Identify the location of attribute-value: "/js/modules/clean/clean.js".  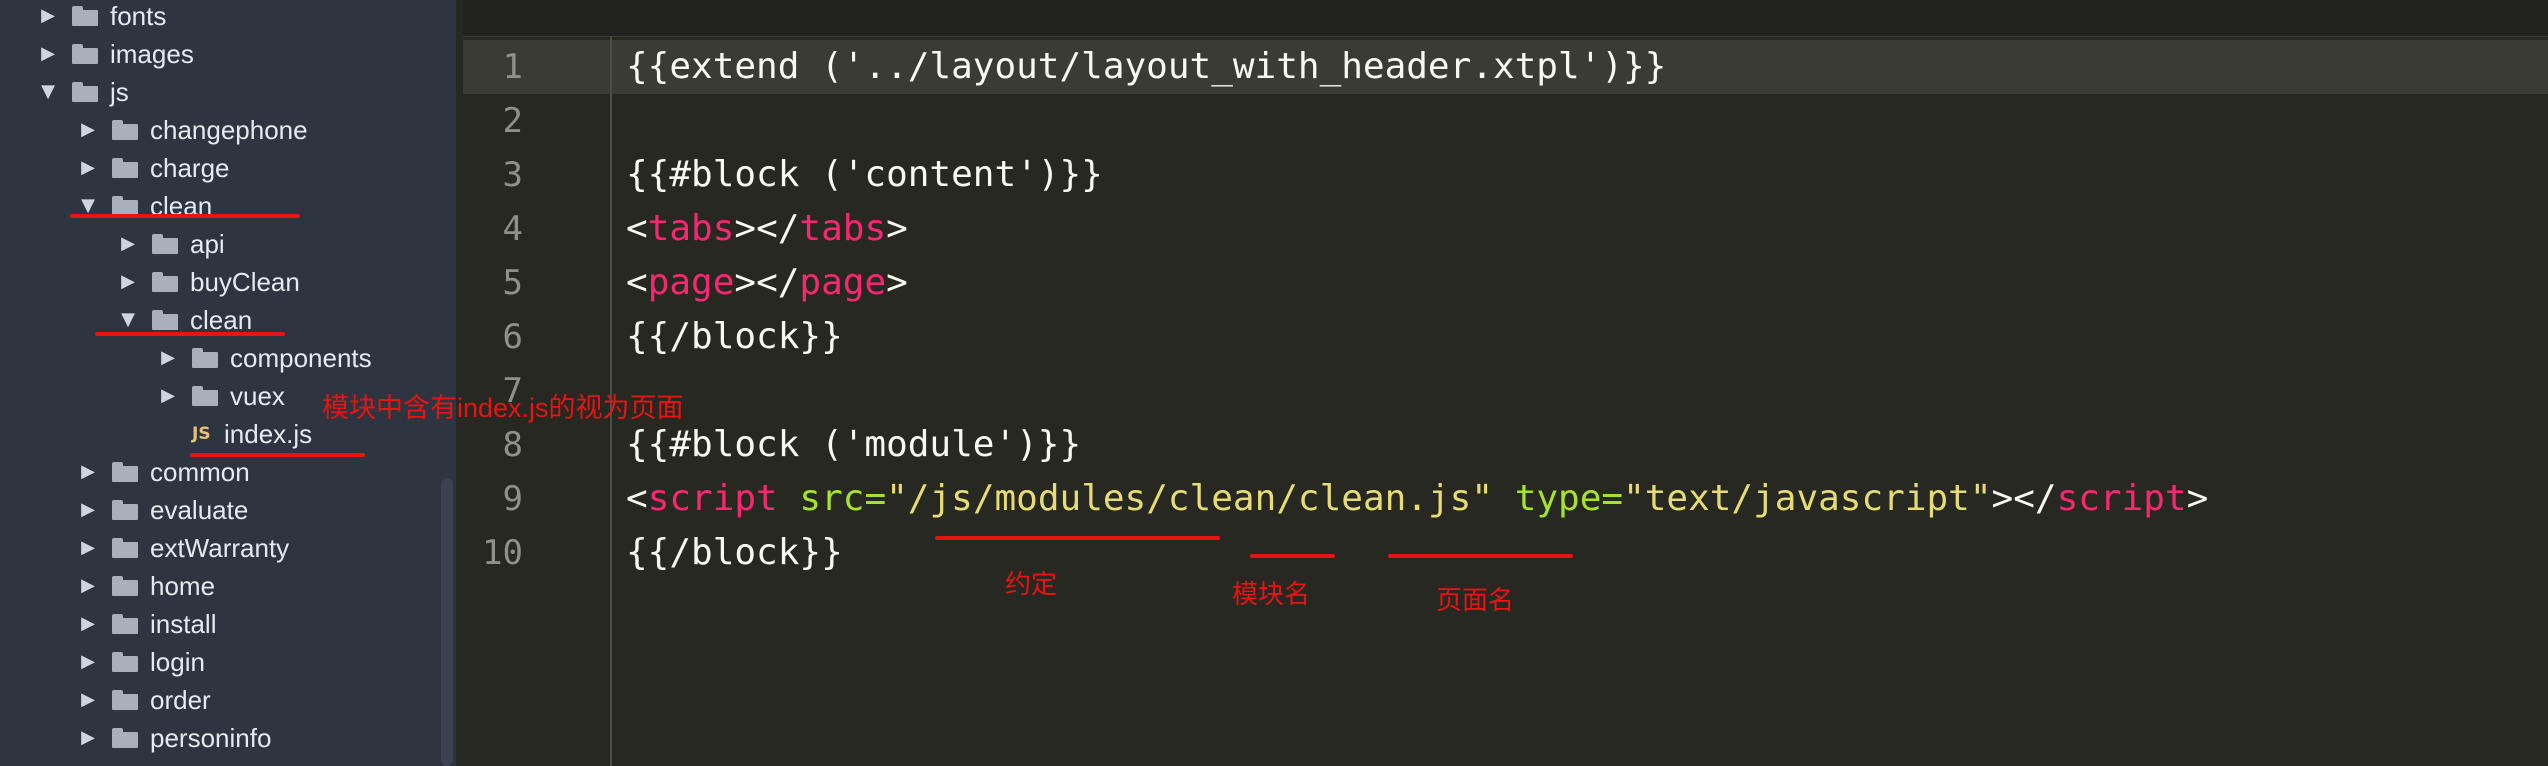
(1189, 498).